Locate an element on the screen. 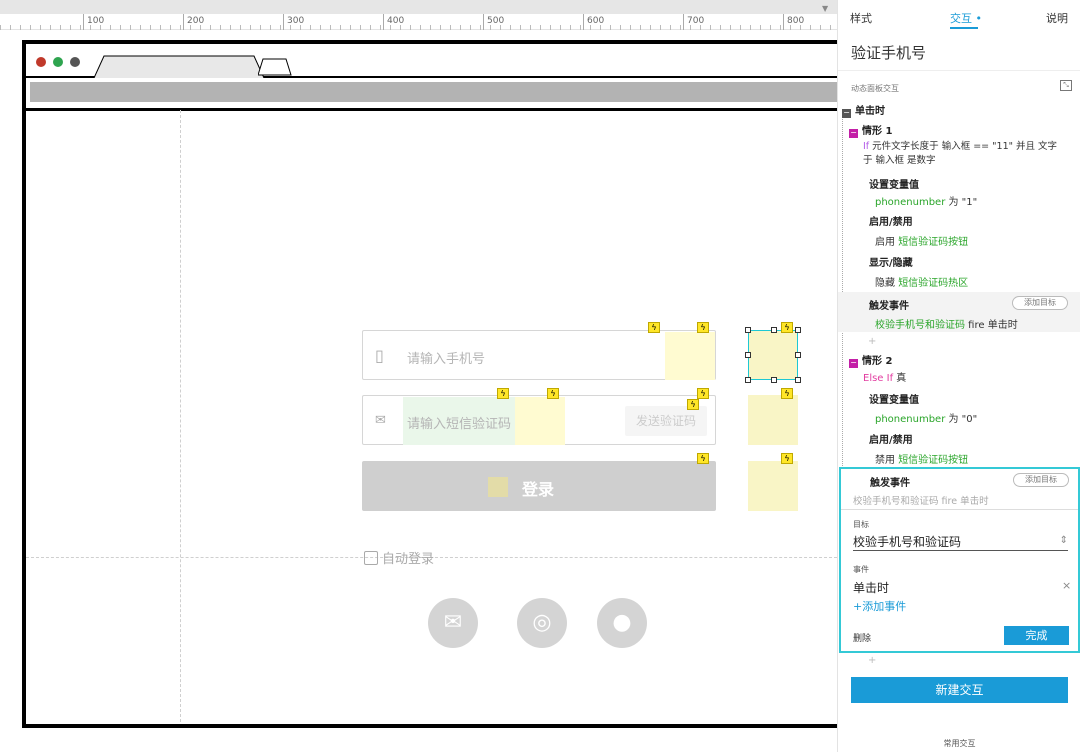 Image resolution: width=1080 pixels, height=752 pixels. action-detail-text: 禁用 is located at coordinates (887, 460).